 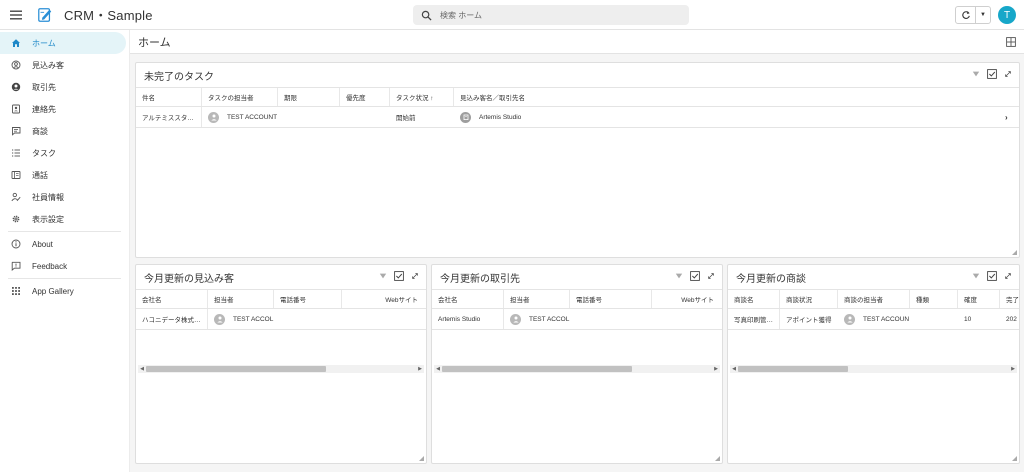 I want to click on cell-owner: TEST ACCOUN, so click(x=874, y=319).